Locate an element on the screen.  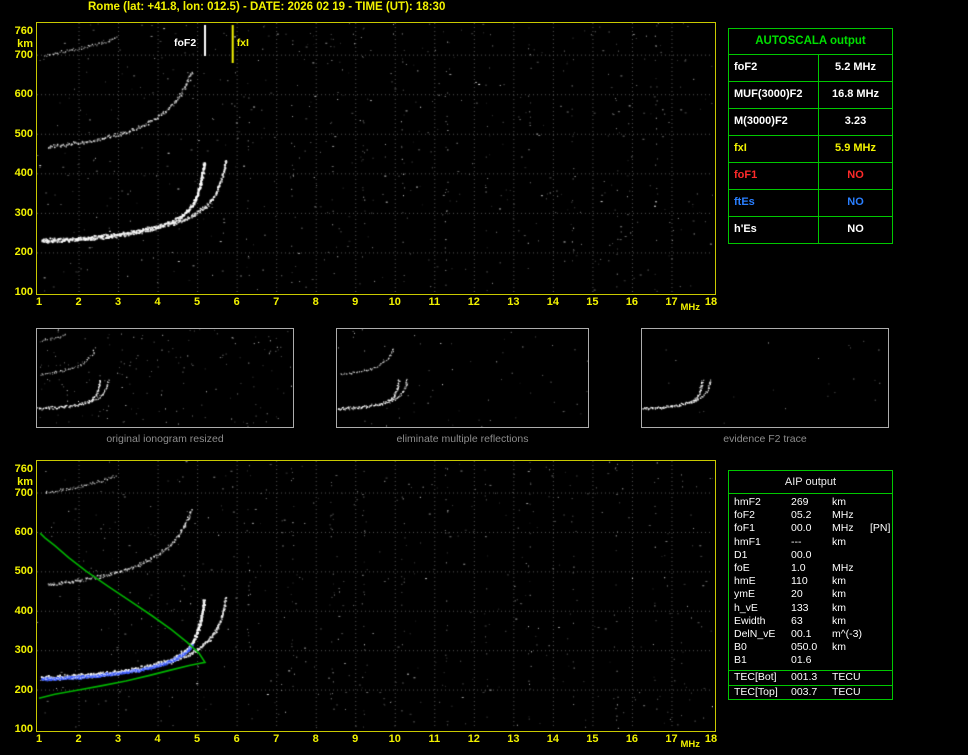
autoscala-row-ftes: ftEs NO is located at coordinates (810, 203).